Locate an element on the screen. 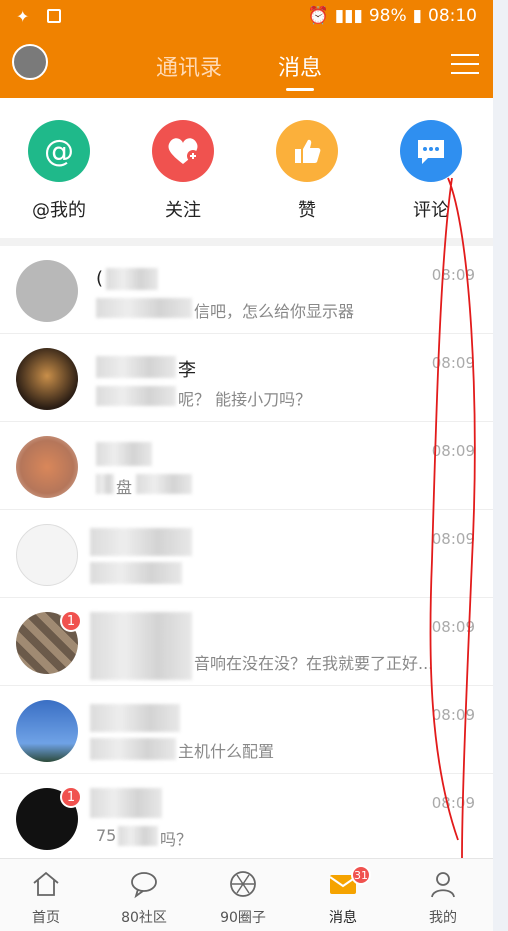  quick-action-follow: 关注 is located at coordinates (183, 171).